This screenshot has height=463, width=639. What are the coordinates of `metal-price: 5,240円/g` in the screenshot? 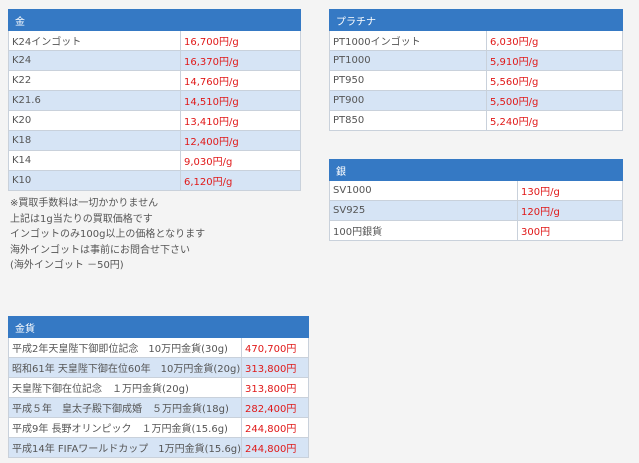 It's located at (554, 120).